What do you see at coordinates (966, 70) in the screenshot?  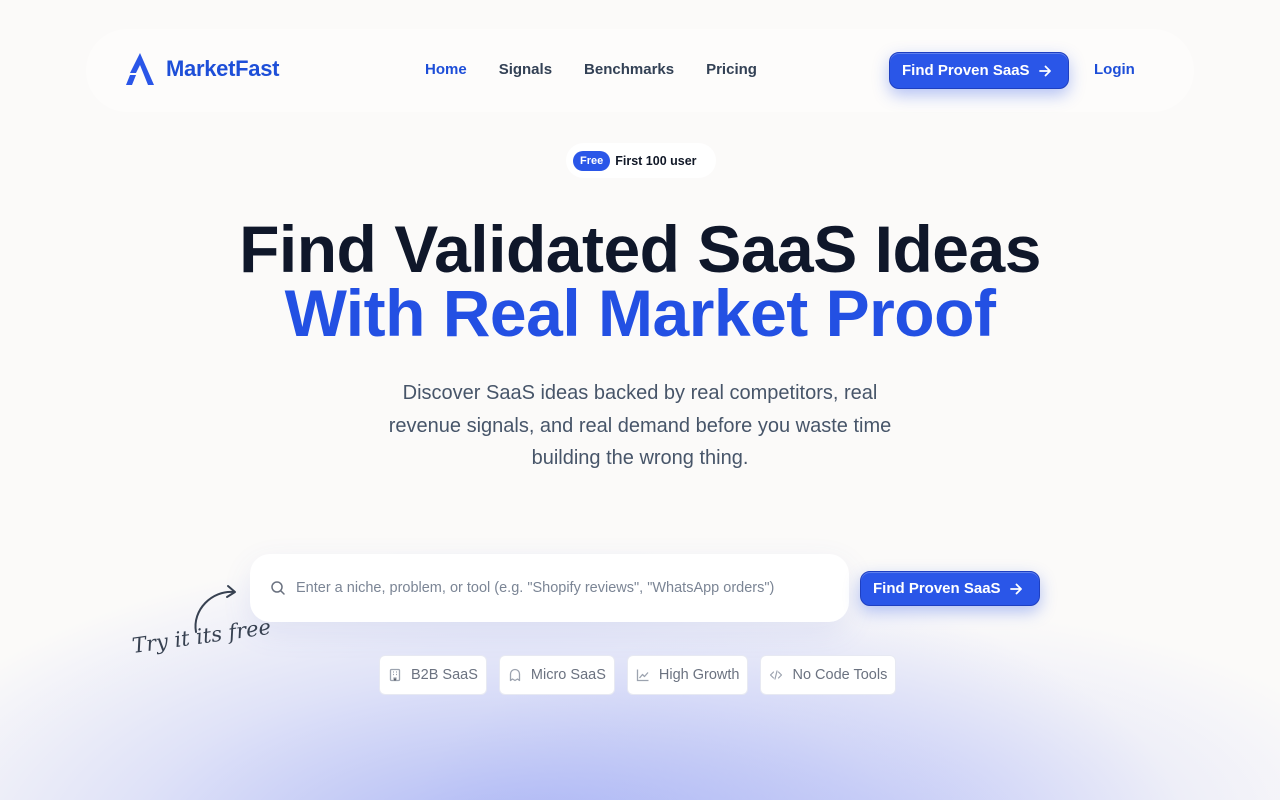 I see `nav-cta-label: Find Proven SaaS` at bounding box center [966, 70].